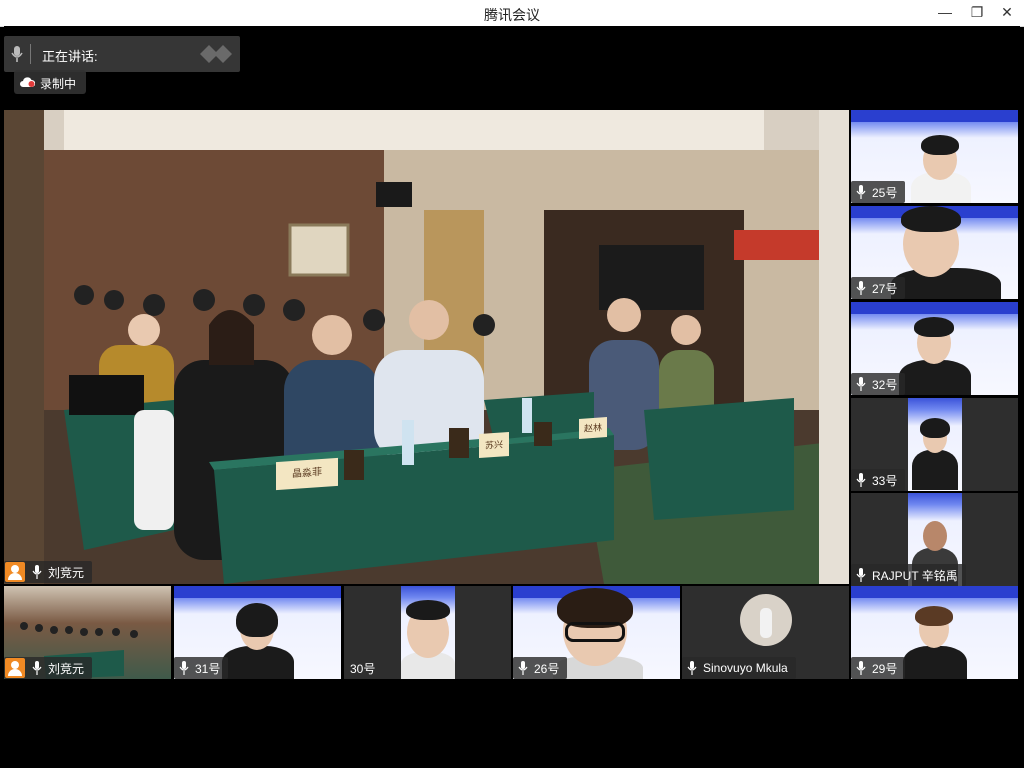 The image size is (1024, 768). Describe the element at coordinates (934, 252) in the screenshot. I see `participant-tile: 27号` at that location.